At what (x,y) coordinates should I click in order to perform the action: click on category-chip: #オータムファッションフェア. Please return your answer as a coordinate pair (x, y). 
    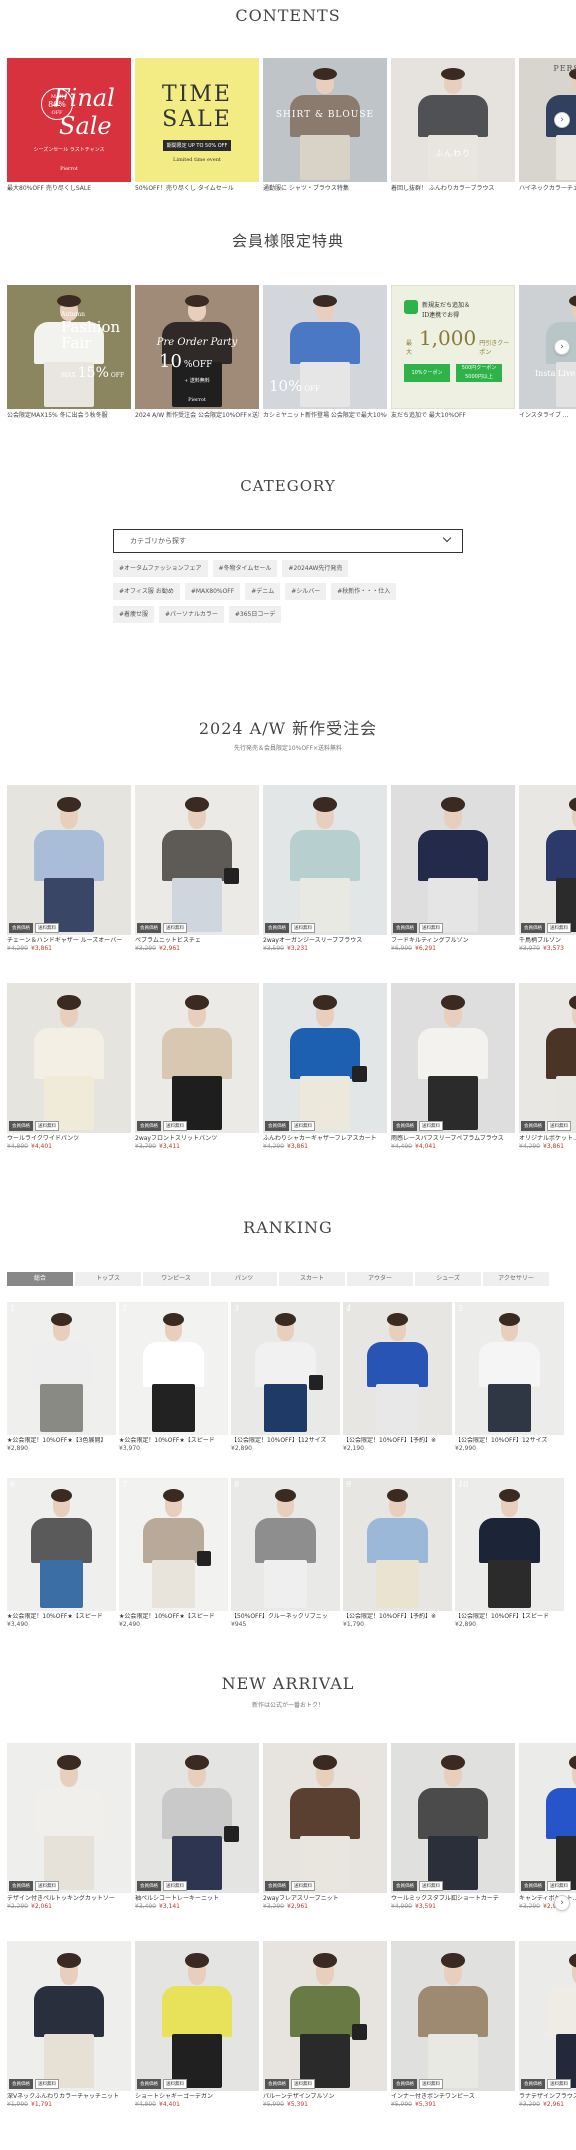
    Looking at the image, I should click on (160, 568).